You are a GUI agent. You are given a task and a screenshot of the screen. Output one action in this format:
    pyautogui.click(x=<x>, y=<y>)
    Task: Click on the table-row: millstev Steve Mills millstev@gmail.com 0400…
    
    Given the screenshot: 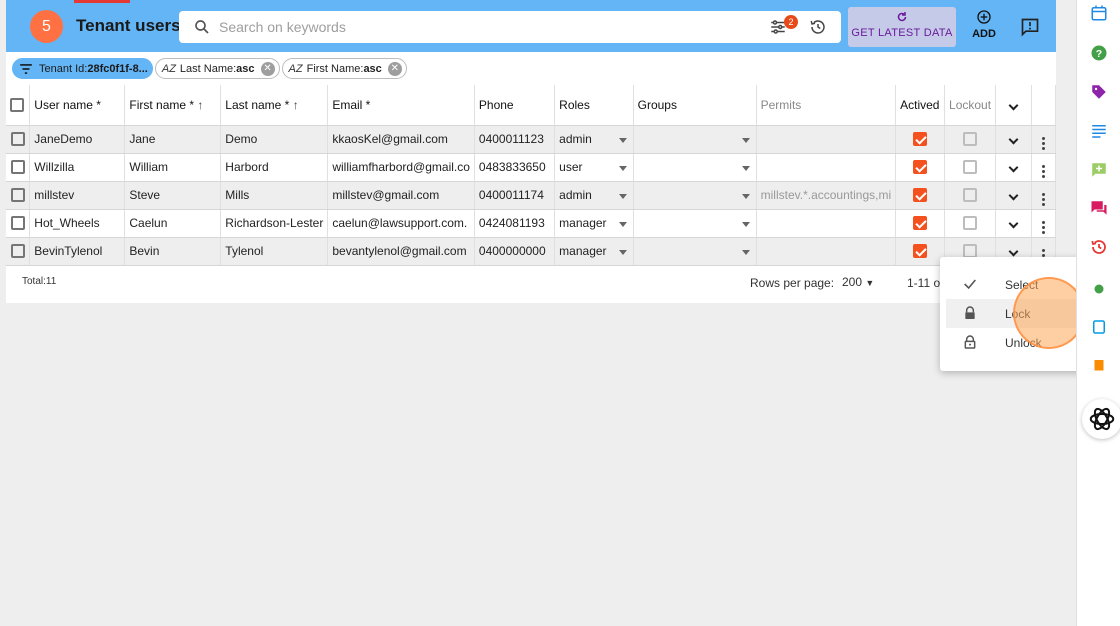 What is the action you would take?
    pyautogui.click(x=531, y=195)
    